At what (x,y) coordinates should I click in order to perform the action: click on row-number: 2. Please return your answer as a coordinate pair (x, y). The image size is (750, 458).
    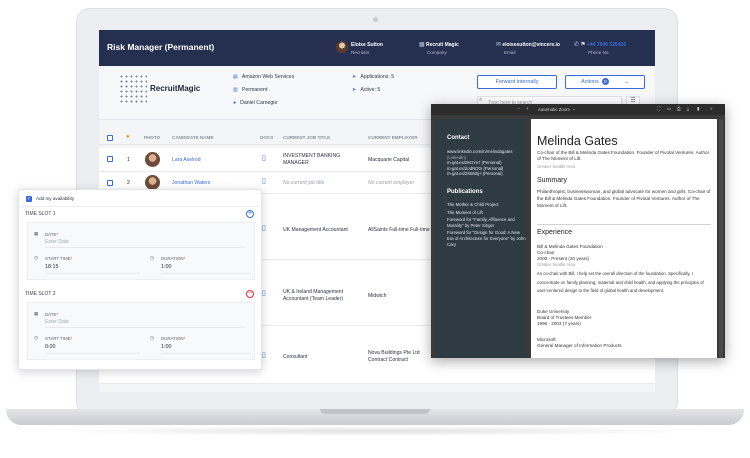
    Looking at the image, I should click on (128, 183).